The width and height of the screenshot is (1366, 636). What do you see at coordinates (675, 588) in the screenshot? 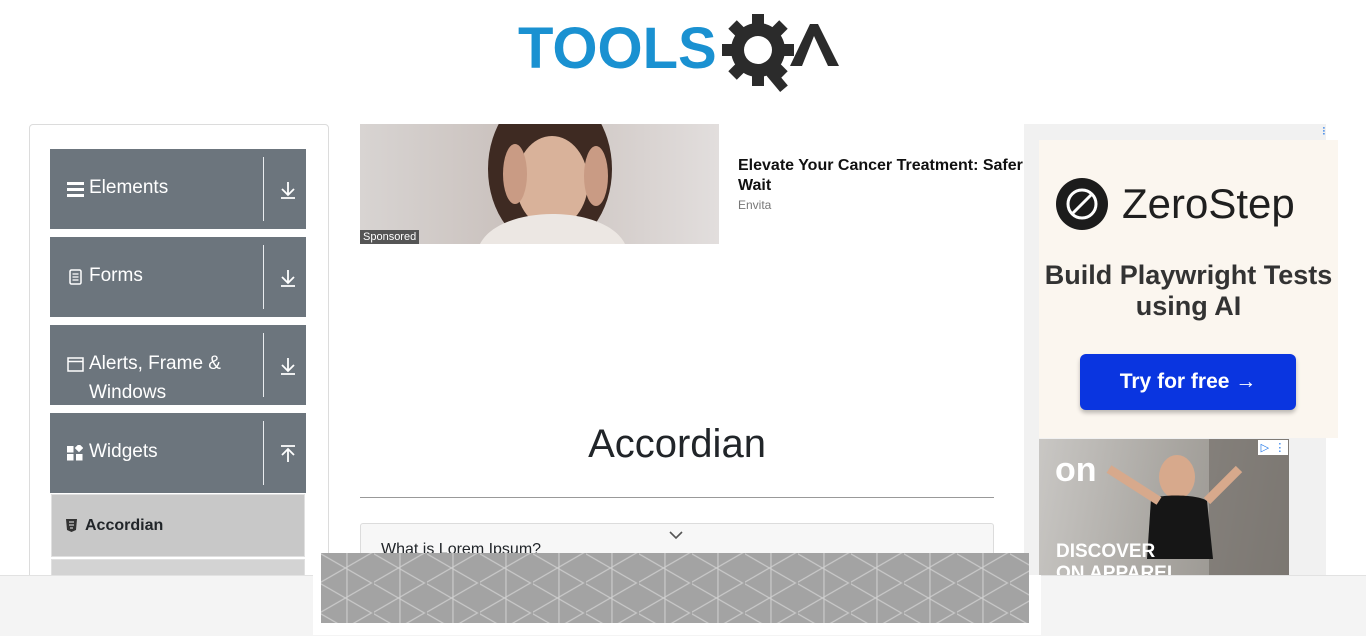
I see `bottom-banner-ad` at bounding box center [675, 588].